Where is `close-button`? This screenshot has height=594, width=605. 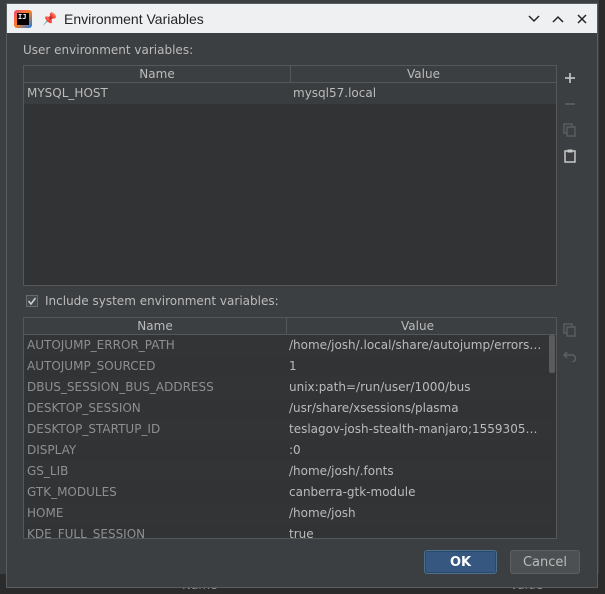
close-button is located at coordinates (582, 19).